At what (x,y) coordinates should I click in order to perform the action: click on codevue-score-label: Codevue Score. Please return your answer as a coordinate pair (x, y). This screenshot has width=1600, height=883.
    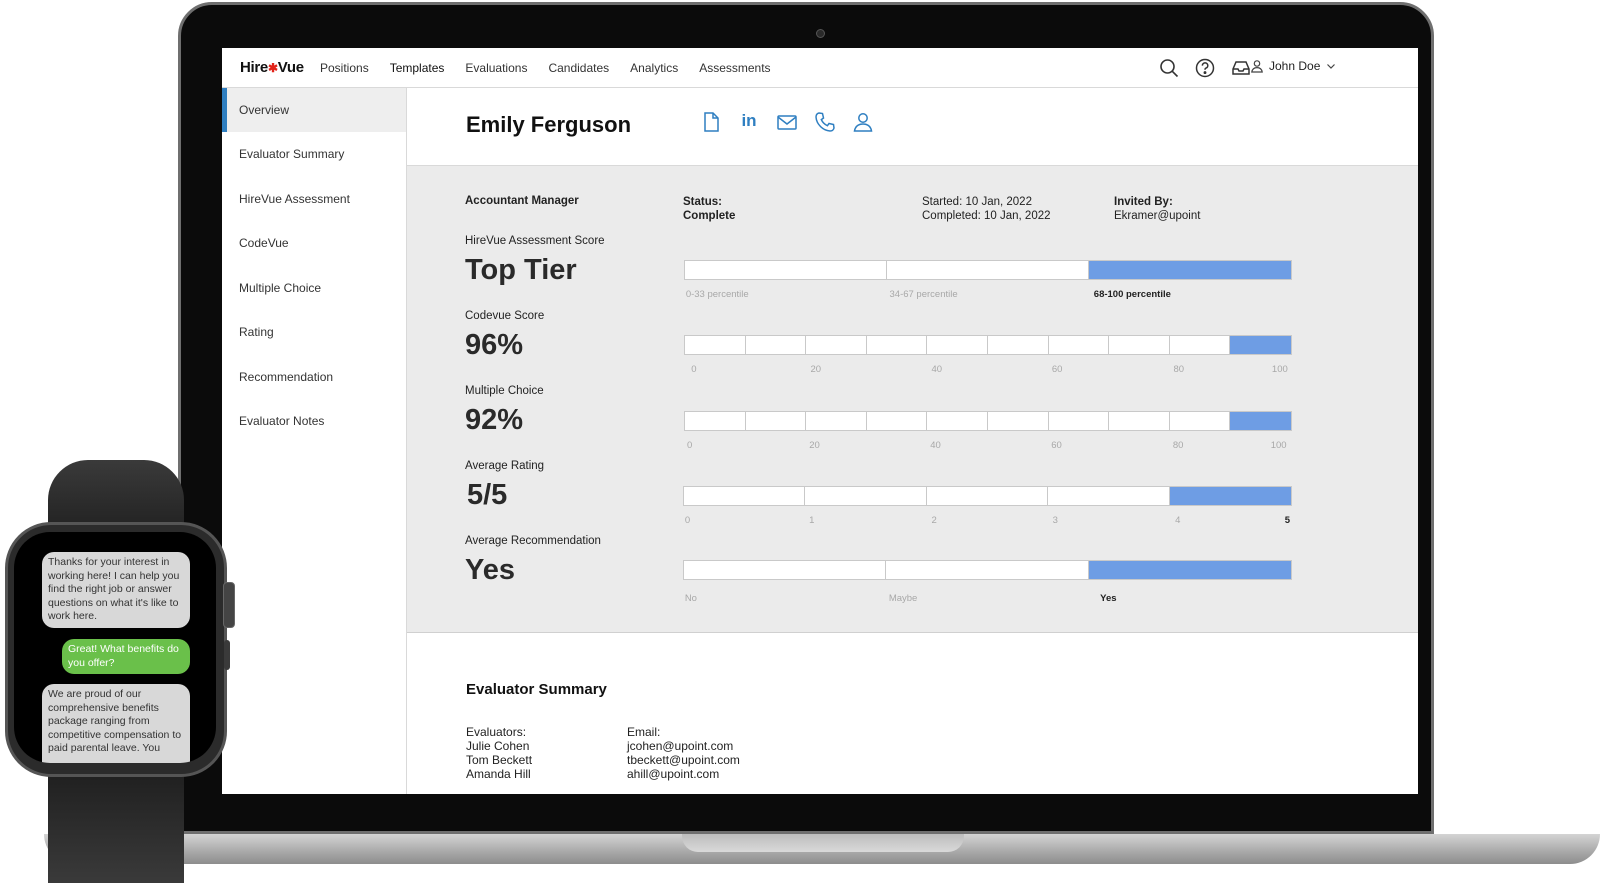
    Looking at the image, I should click on (505, 316).